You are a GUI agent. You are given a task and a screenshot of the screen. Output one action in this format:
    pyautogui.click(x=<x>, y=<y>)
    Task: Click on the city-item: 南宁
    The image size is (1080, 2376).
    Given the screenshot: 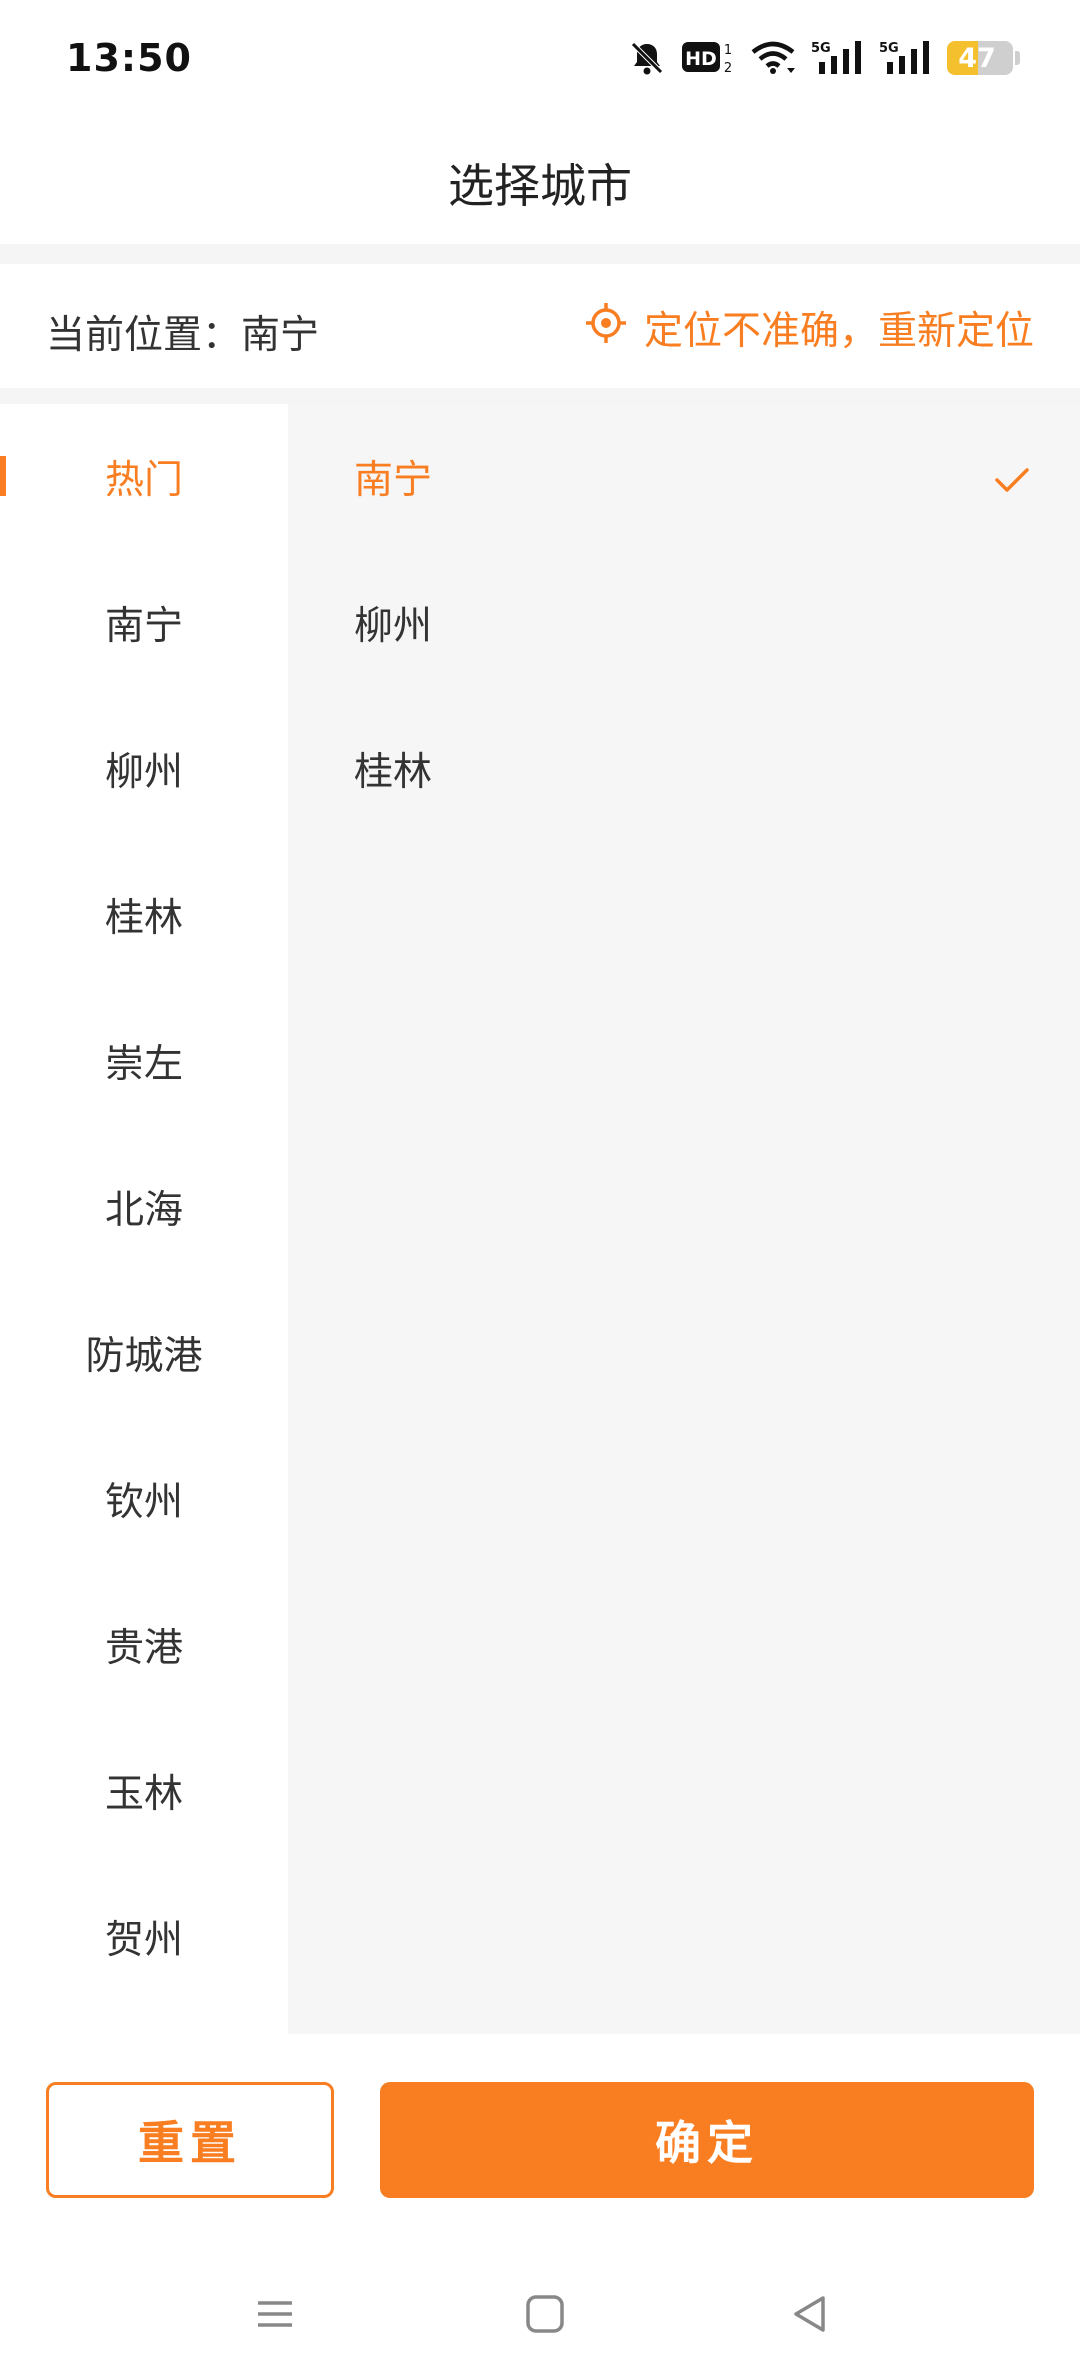 What is the action you would take?
    pyautogui.click(x=684, y=477)
    